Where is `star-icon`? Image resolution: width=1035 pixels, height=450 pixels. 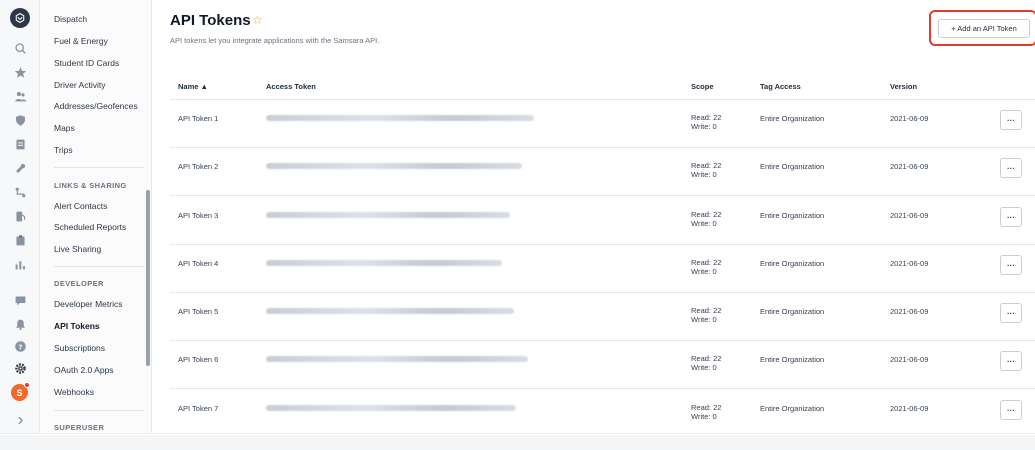
star-icon is located at coordinates (20, 72).